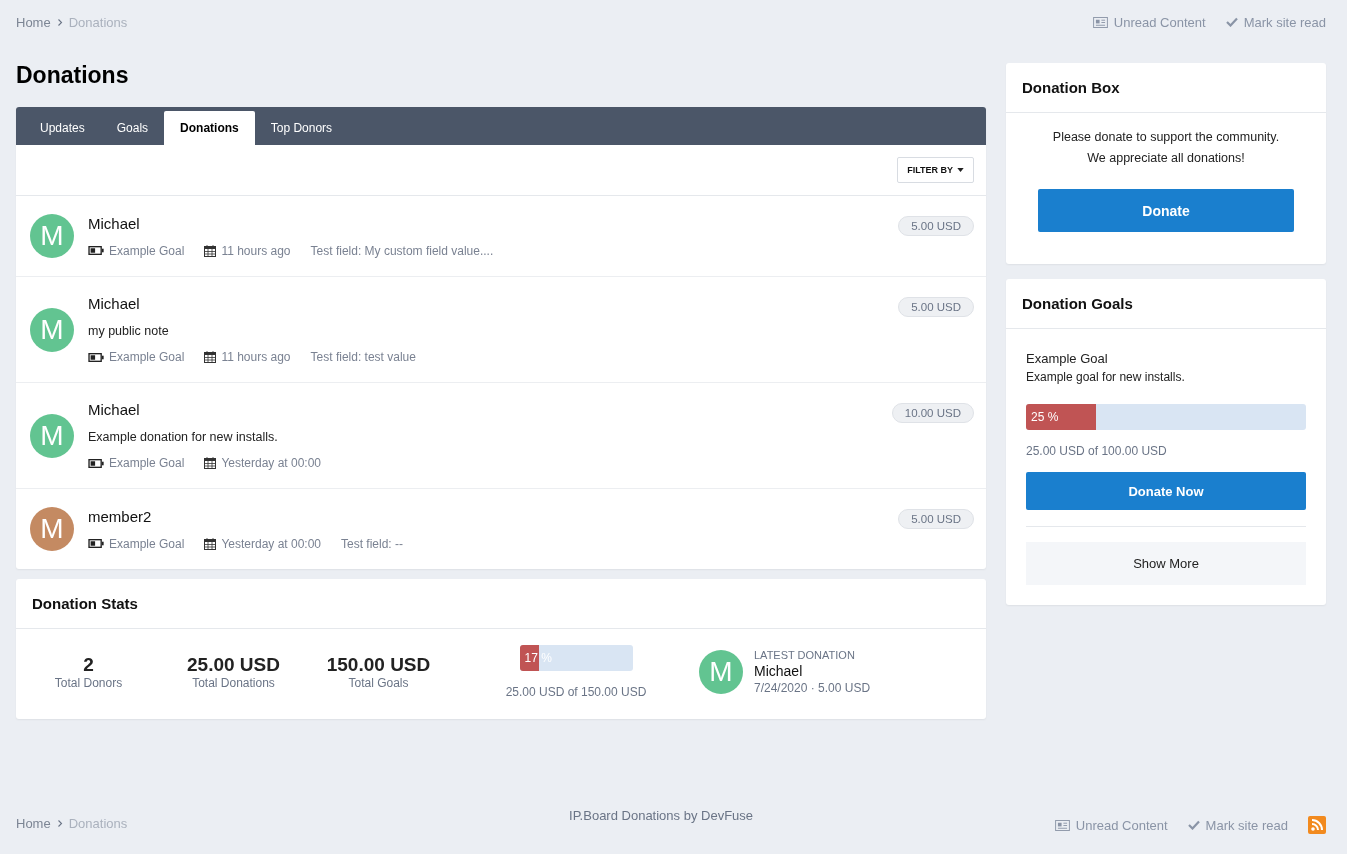 The width and height of the screenshot is (1347, 854). I want to click on show-more-button: Show More, so click(1166, 563).